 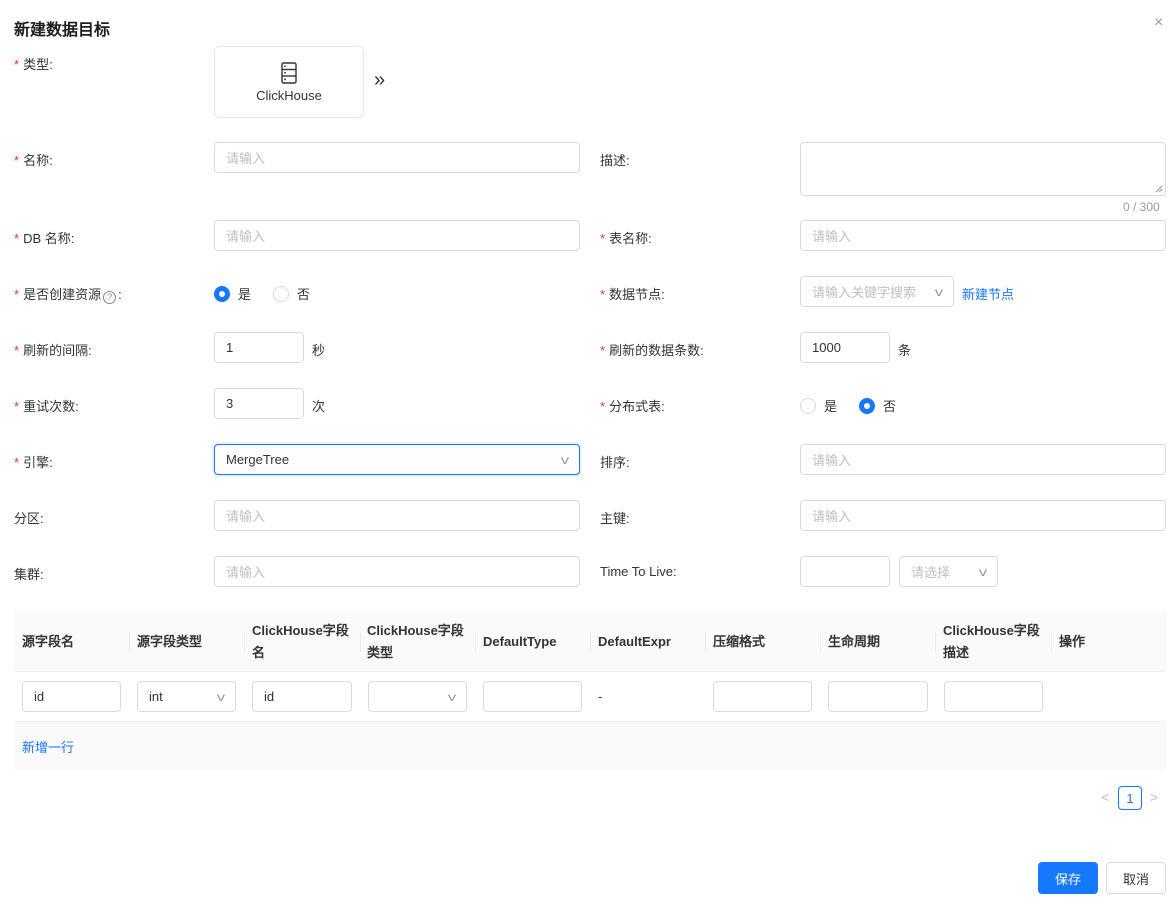 What do you see at coordinates (1136, 878) in the screenshot?
I see `cancel-button: 取消` at bounding box center [1136, 878].